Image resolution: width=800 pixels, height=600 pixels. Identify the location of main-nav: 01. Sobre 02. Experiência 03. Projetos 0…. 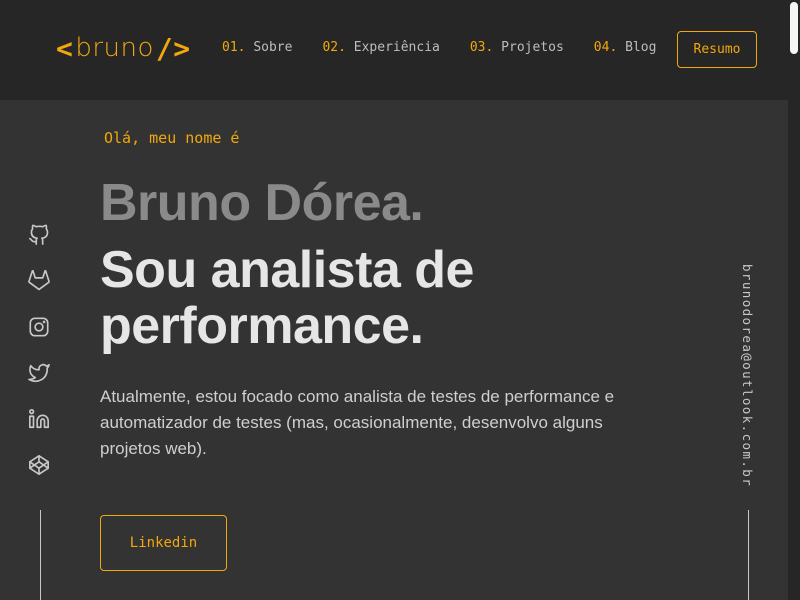
(454, 47).